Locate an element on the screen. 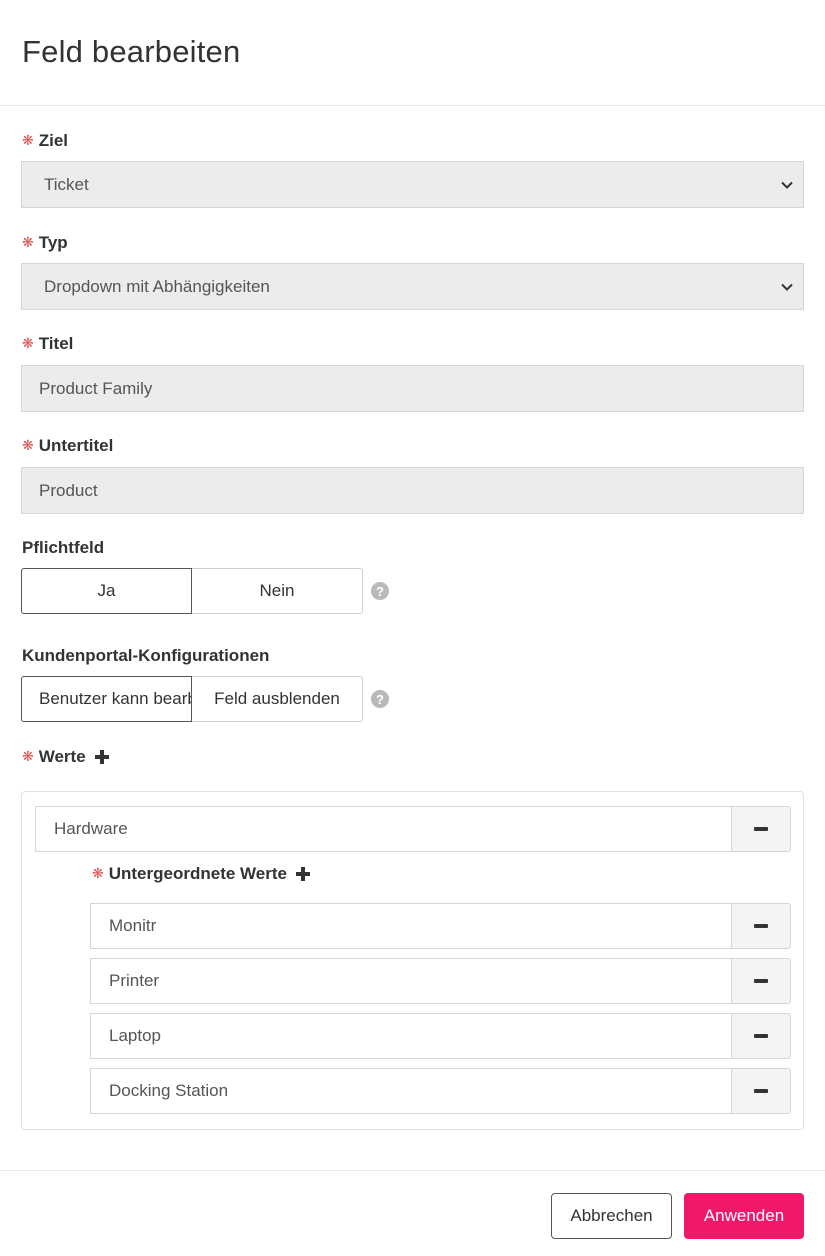 The width and height of the screenshot is (825, 1256). title-label: ❋ Titel is located at coordinates (47, 344).